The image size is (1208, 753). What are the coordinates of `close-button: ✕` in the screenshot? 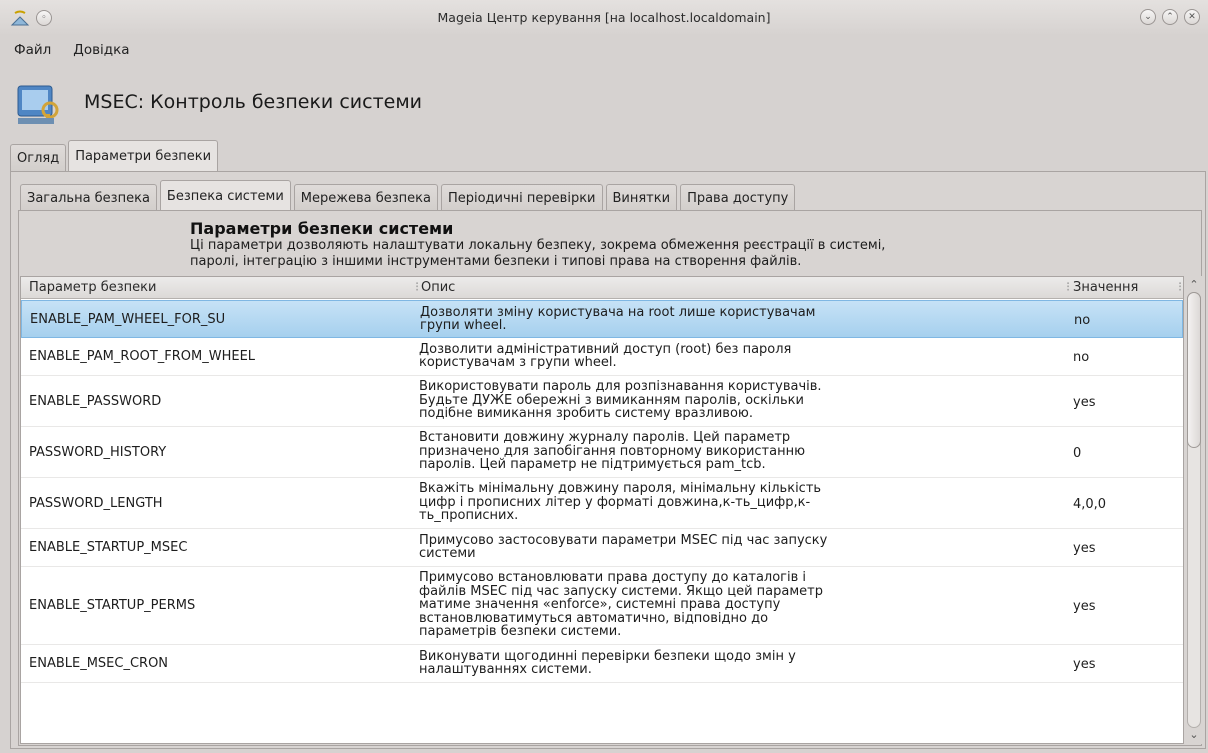 It's located at (1192, 17).